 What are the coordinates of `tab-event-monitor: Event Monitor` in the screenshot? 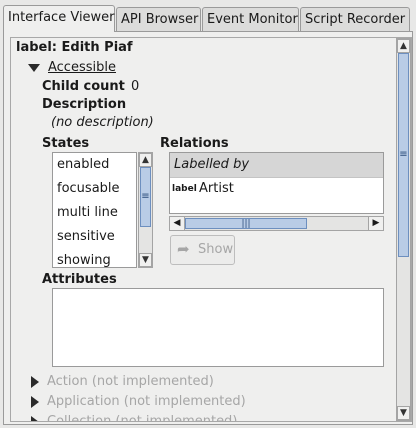 It's located at (250, 19).